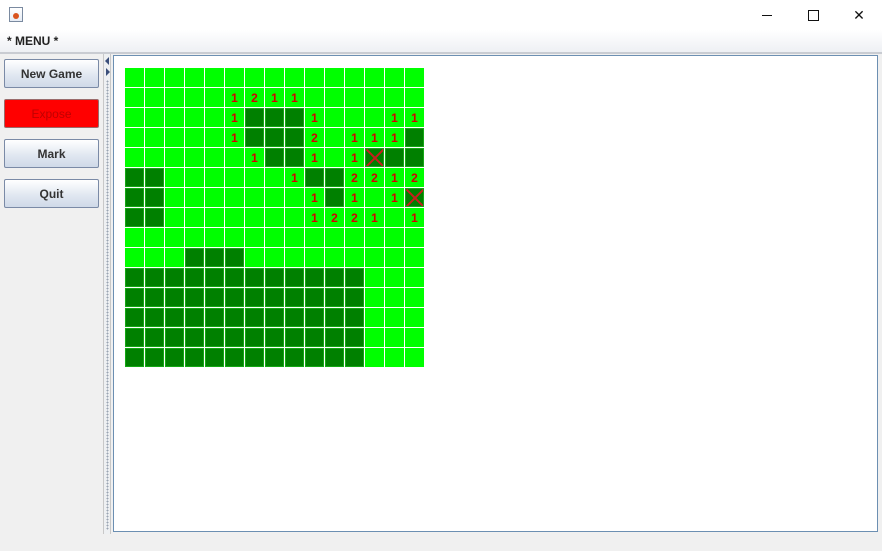  What do you see at coordinates (859, 15) in the screenshot?
I see `close-button: ✕` at bounding box center [859, 15].